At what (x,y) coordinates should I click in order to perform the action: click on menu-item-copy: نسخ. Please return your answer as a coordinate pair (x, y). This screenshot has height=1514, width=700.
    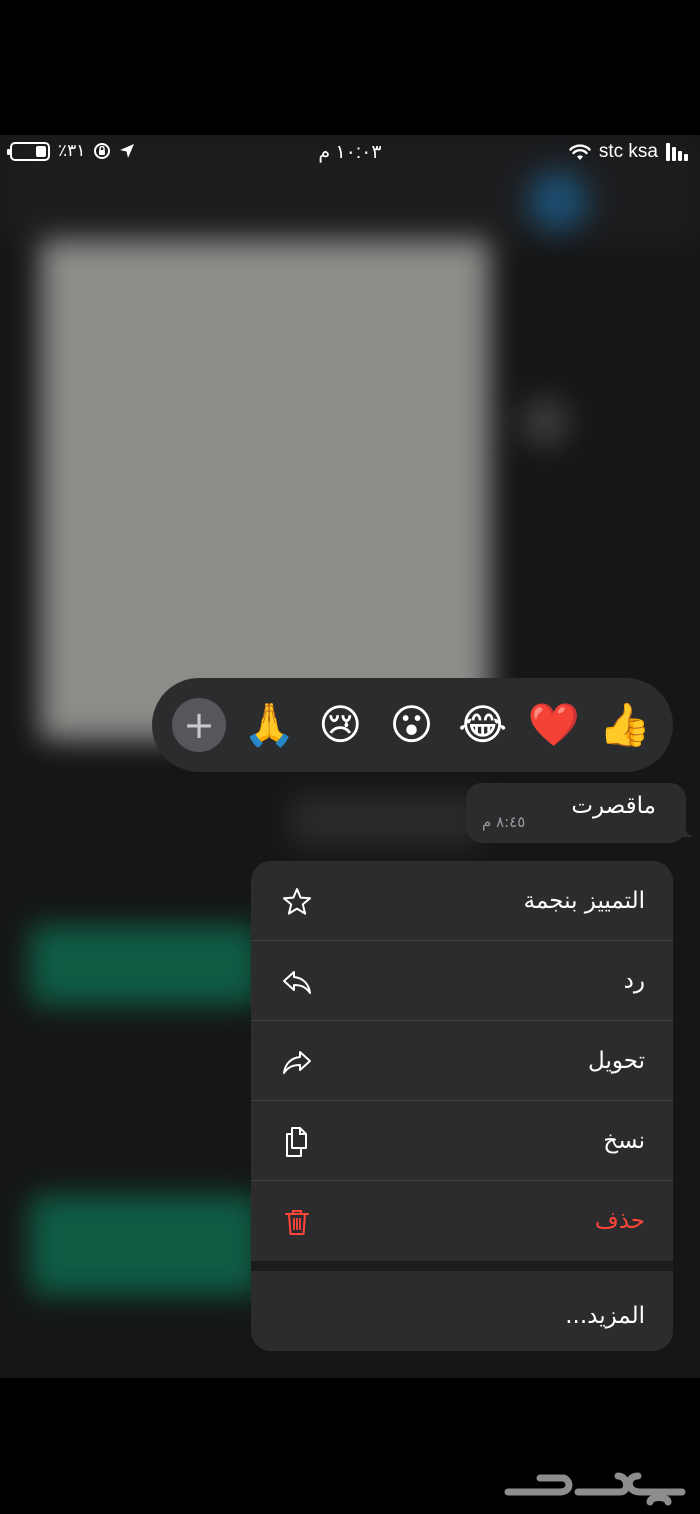
    Looking at the image, I should click on (462, 1141).